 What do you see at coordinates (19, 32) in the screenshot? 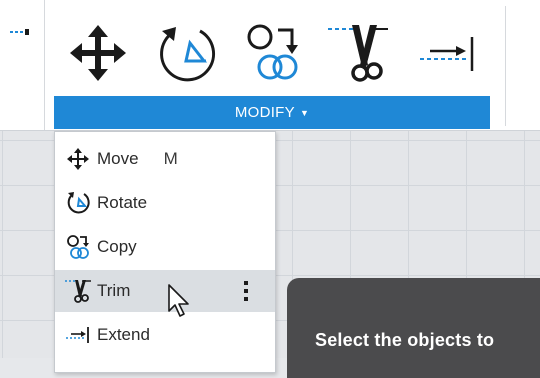
I see `partial-tool-icon` at bounding box center [19, 32].